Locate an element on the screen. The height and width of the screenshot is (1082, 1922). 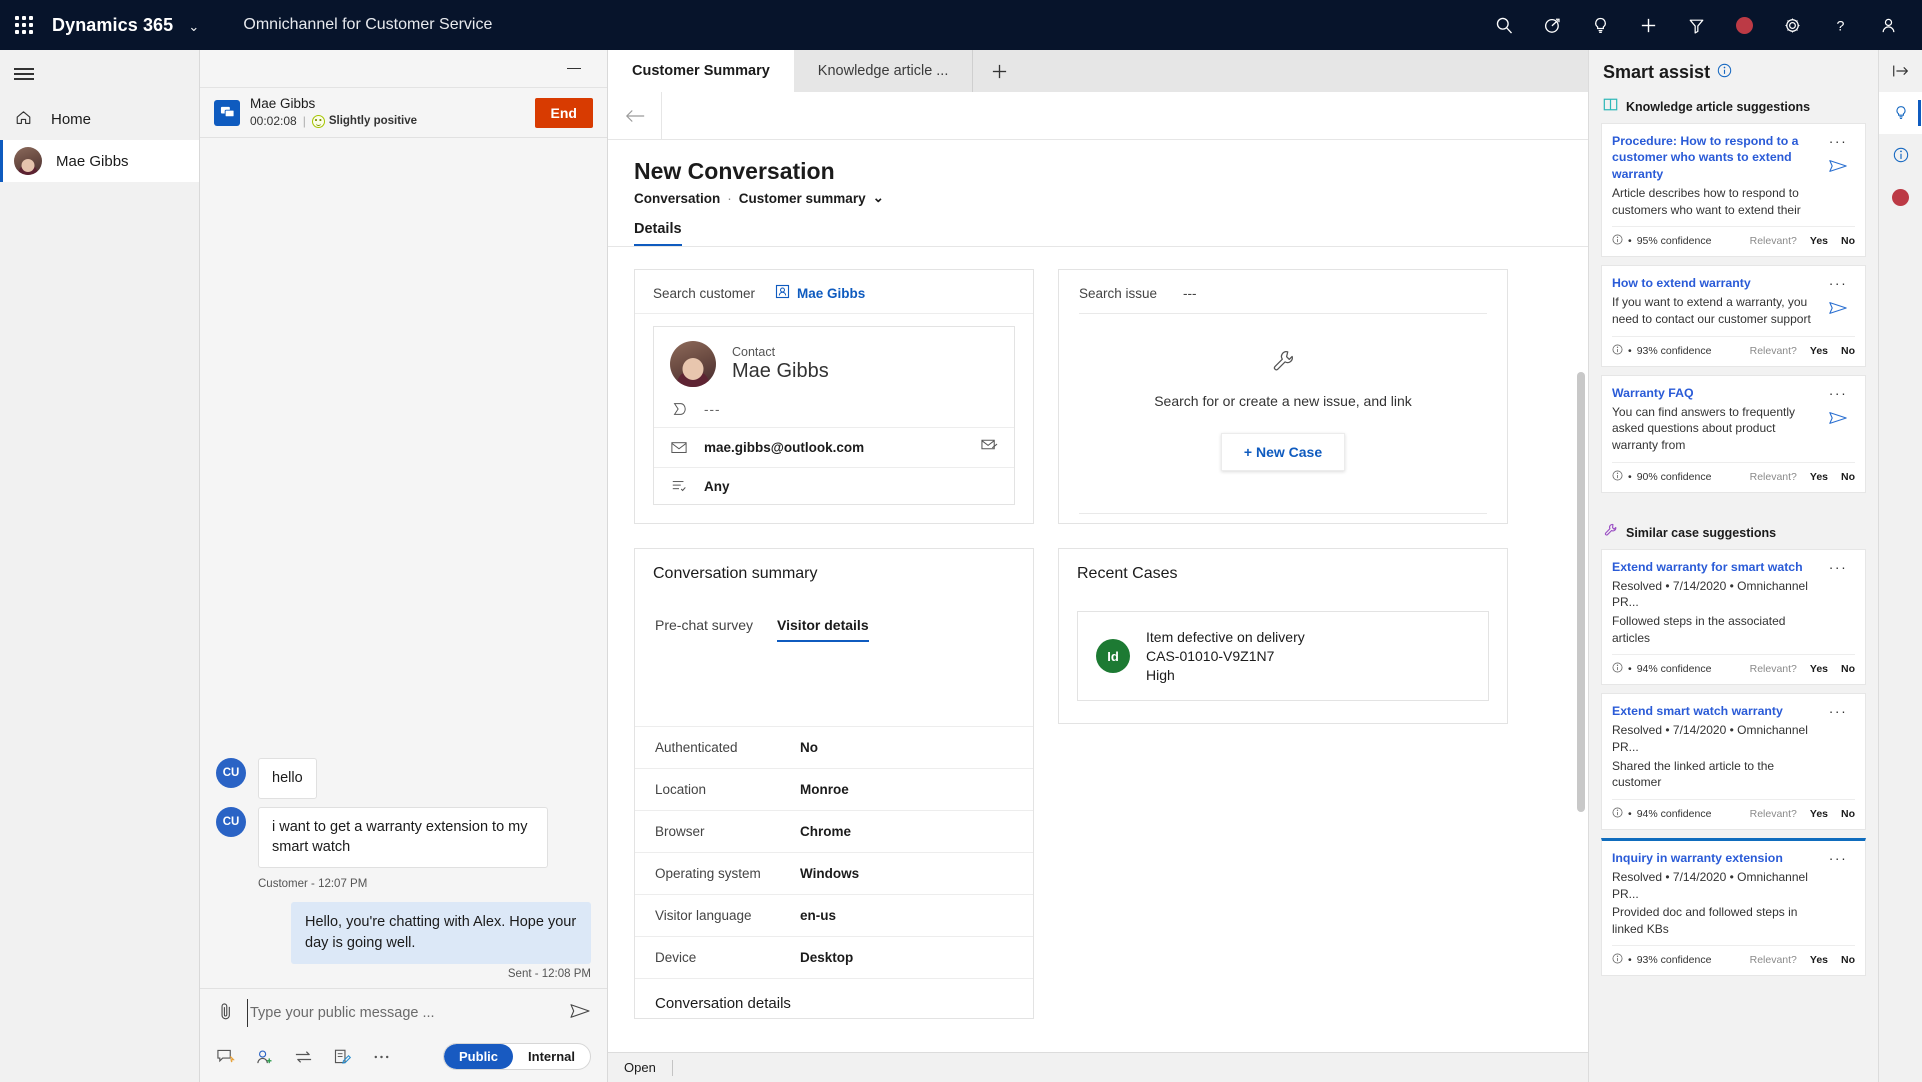
conversation-details-section-title: Conversation details is located at coordinates (834, 998).